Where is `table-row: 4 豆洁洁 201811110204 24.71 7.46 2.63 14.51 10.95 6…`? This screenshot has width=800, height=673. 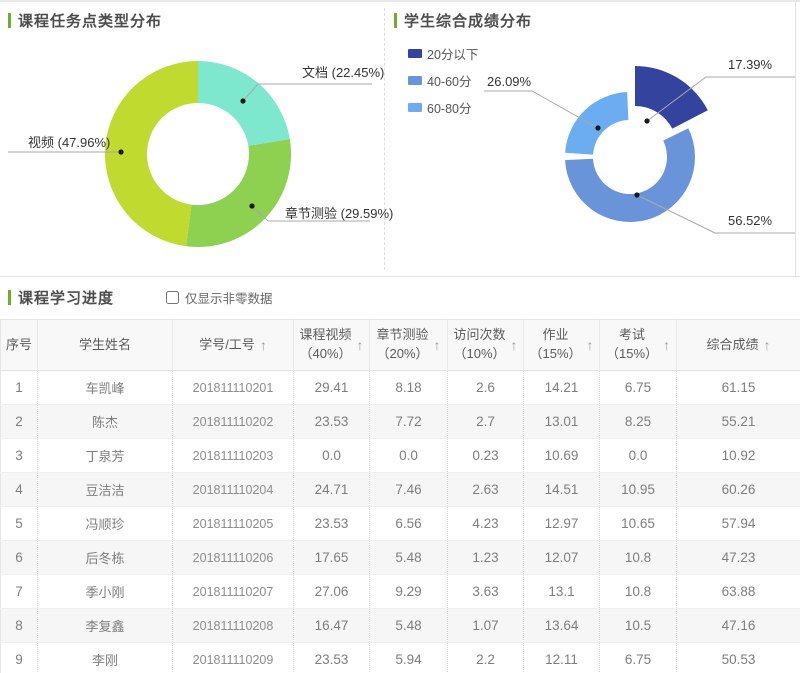 table-row: 4 豆洁洁 201811110204 24.71 7.46 2.63 14.51 10.95 6… is located at coordinates (400, 489).